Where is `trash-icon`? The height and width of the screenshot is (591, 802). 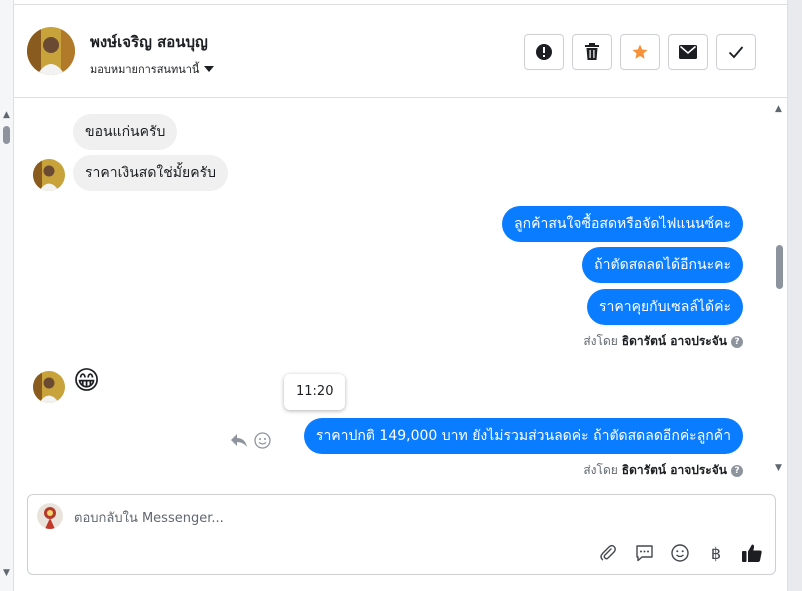
trash-icon is located at coordinates (592, 51).